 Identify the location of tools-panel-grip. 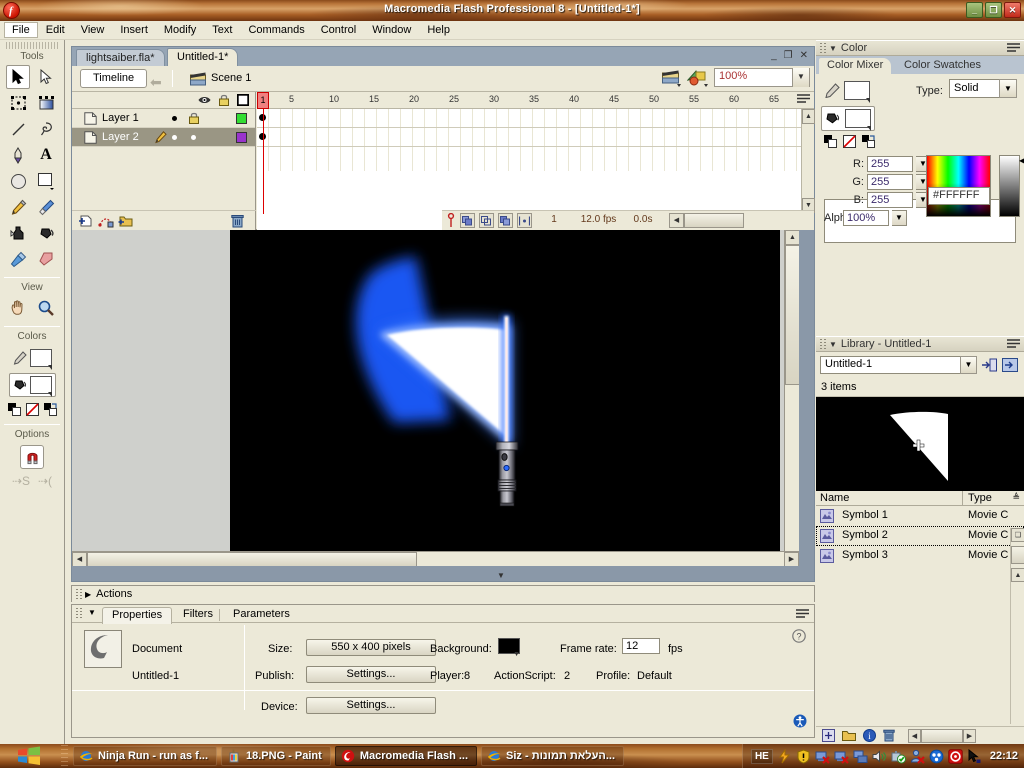
(32, 45).